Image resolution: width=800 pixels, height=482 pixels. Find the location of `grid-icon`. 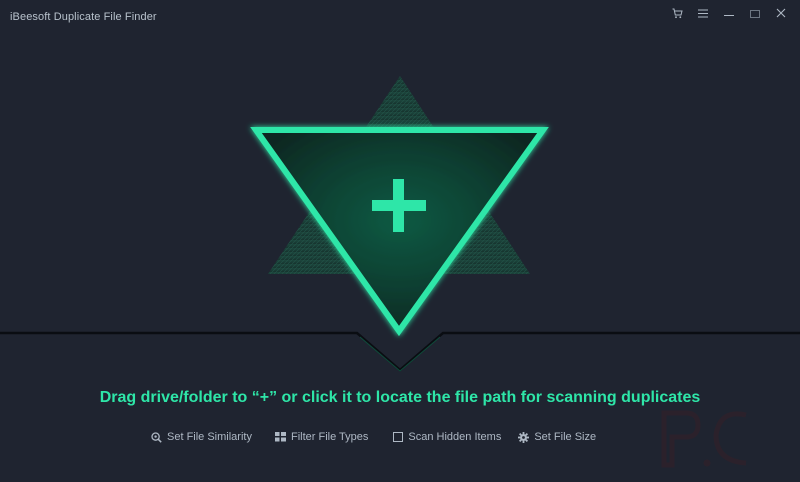

grid-icon is located at coordinates (280, 437).